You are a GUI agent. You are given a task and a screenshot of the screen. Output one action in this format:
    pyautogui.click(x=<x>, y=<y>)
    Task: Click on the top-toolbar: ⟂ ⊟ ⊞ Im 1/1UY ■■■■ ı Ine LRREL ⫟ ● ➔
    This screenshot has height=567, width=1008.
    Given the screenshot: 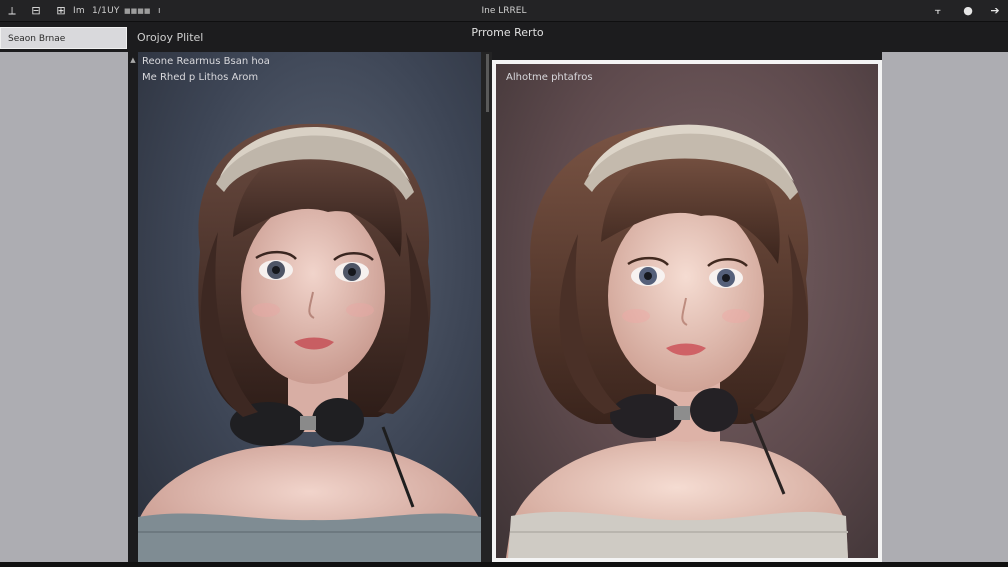 What is the action you would take?
    pyautogui.click(x=504, y=11)
    